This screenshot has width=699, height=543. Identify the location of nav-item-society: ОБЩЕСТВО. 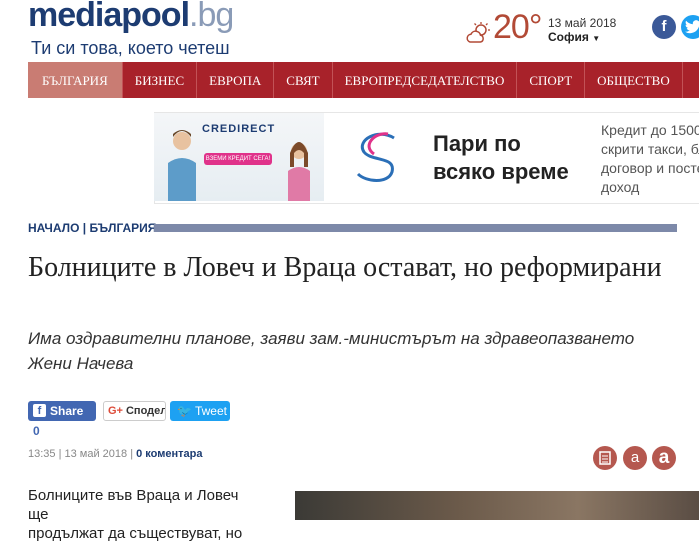
(634, 80).